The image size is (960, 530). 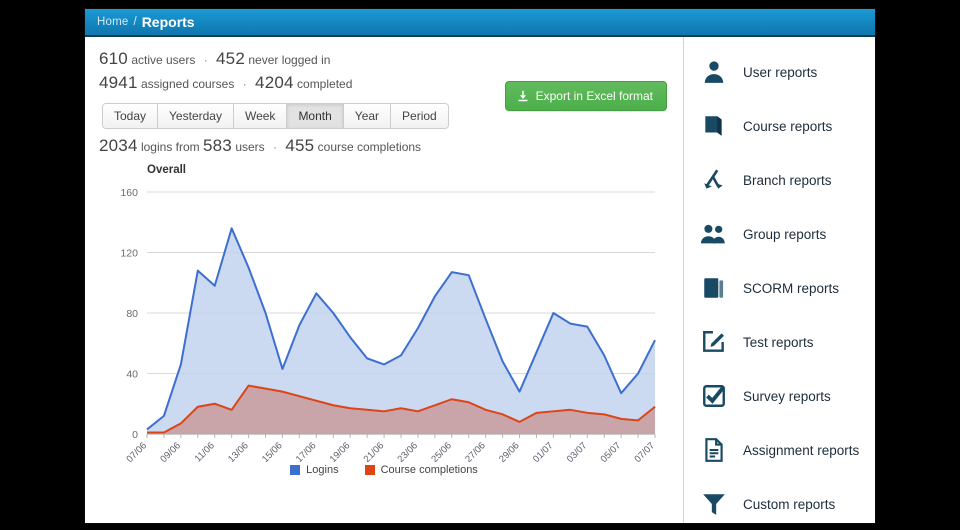 What do you see at coordinates (714, 126) in the screenshot?
I see `book-icon` at bounding box center [714, 126].